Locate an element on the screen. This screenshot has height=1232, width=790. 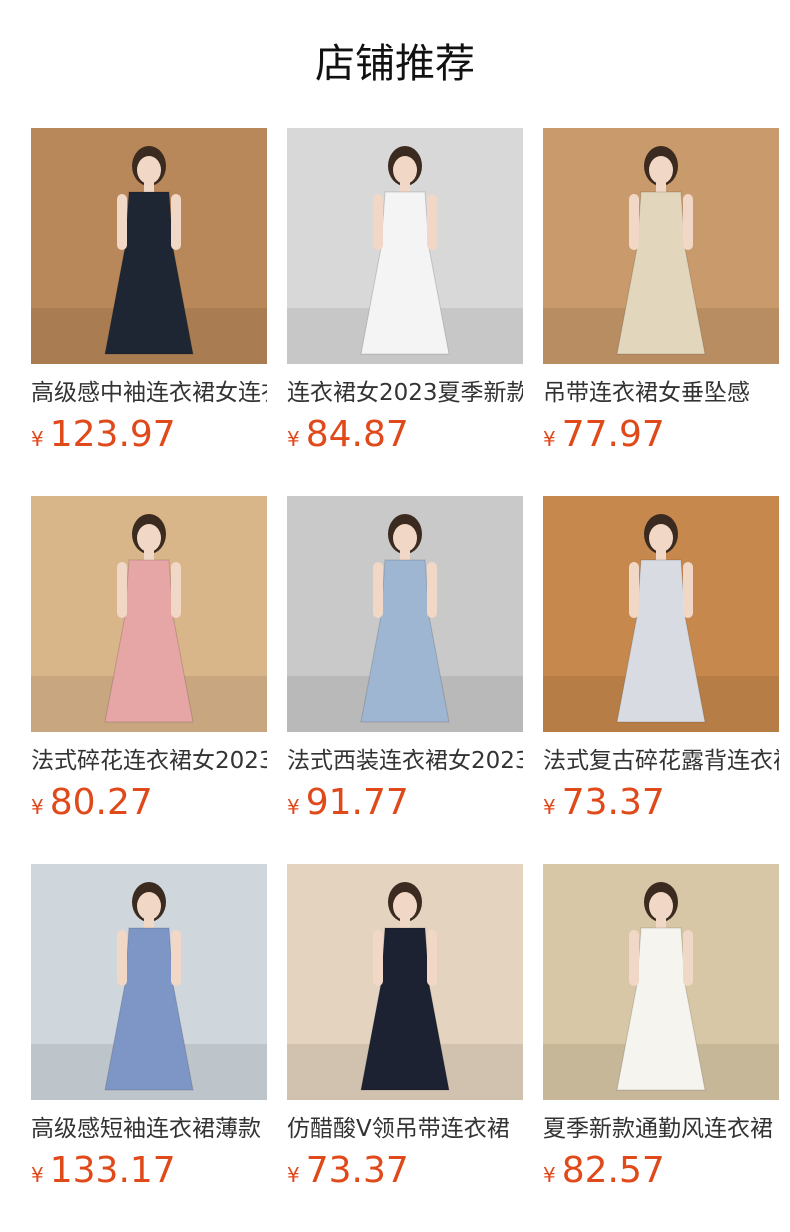
product-card: 仿醋酸V领吊带连衣裙 ¥73.37 is located at coordinates (405, 1028).